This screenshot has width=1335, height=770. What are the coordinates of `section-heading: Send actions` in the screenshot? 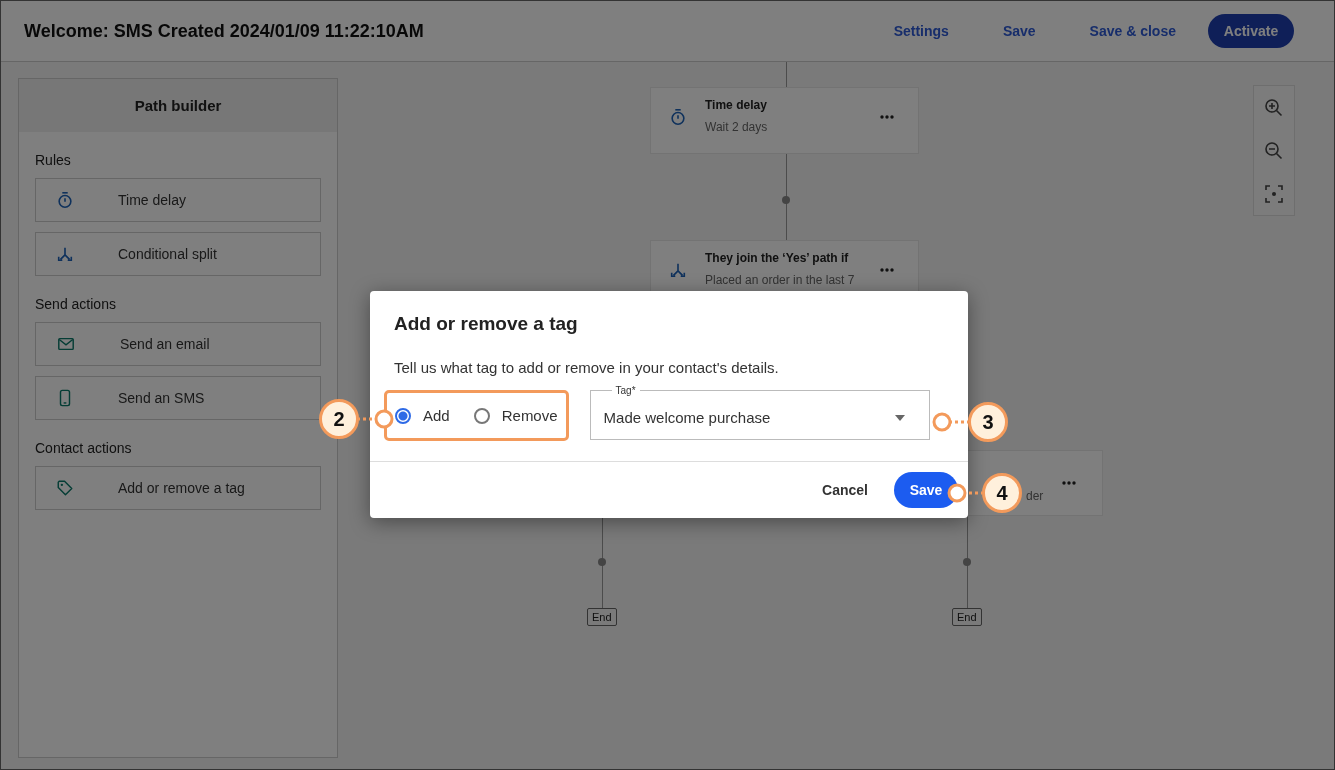 It's located at (76, 304).